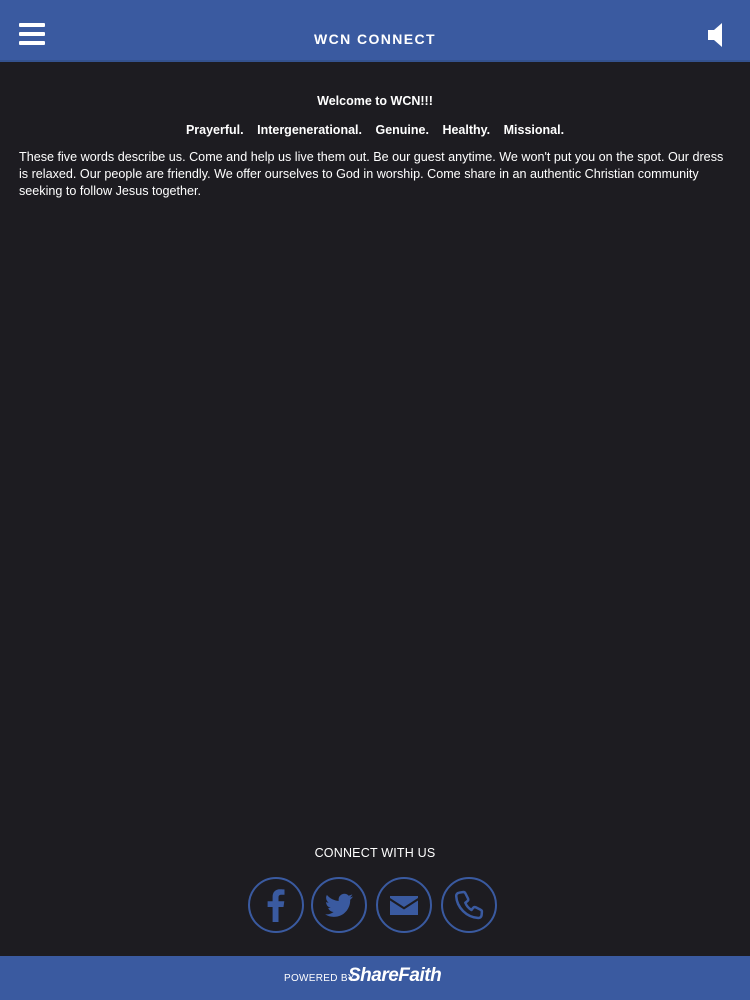 This screenshot has width=750, height=1000. I want to click on twitter-icon, so click(339, 905).